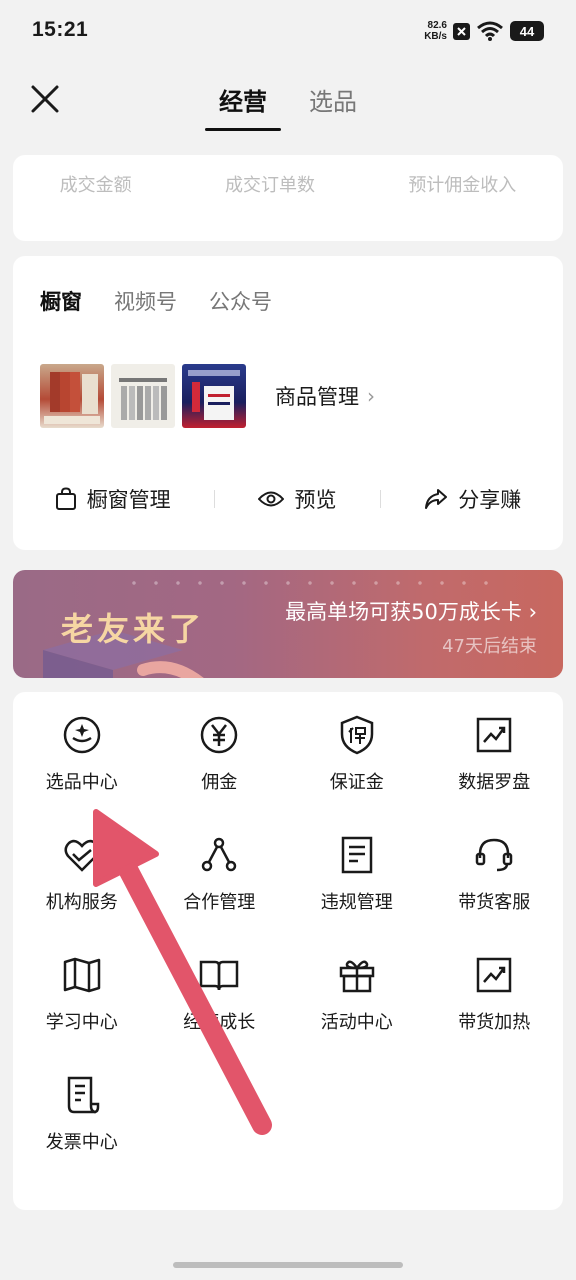  I want to click on grid-item-growth: 经营成长, so click(220, 994).